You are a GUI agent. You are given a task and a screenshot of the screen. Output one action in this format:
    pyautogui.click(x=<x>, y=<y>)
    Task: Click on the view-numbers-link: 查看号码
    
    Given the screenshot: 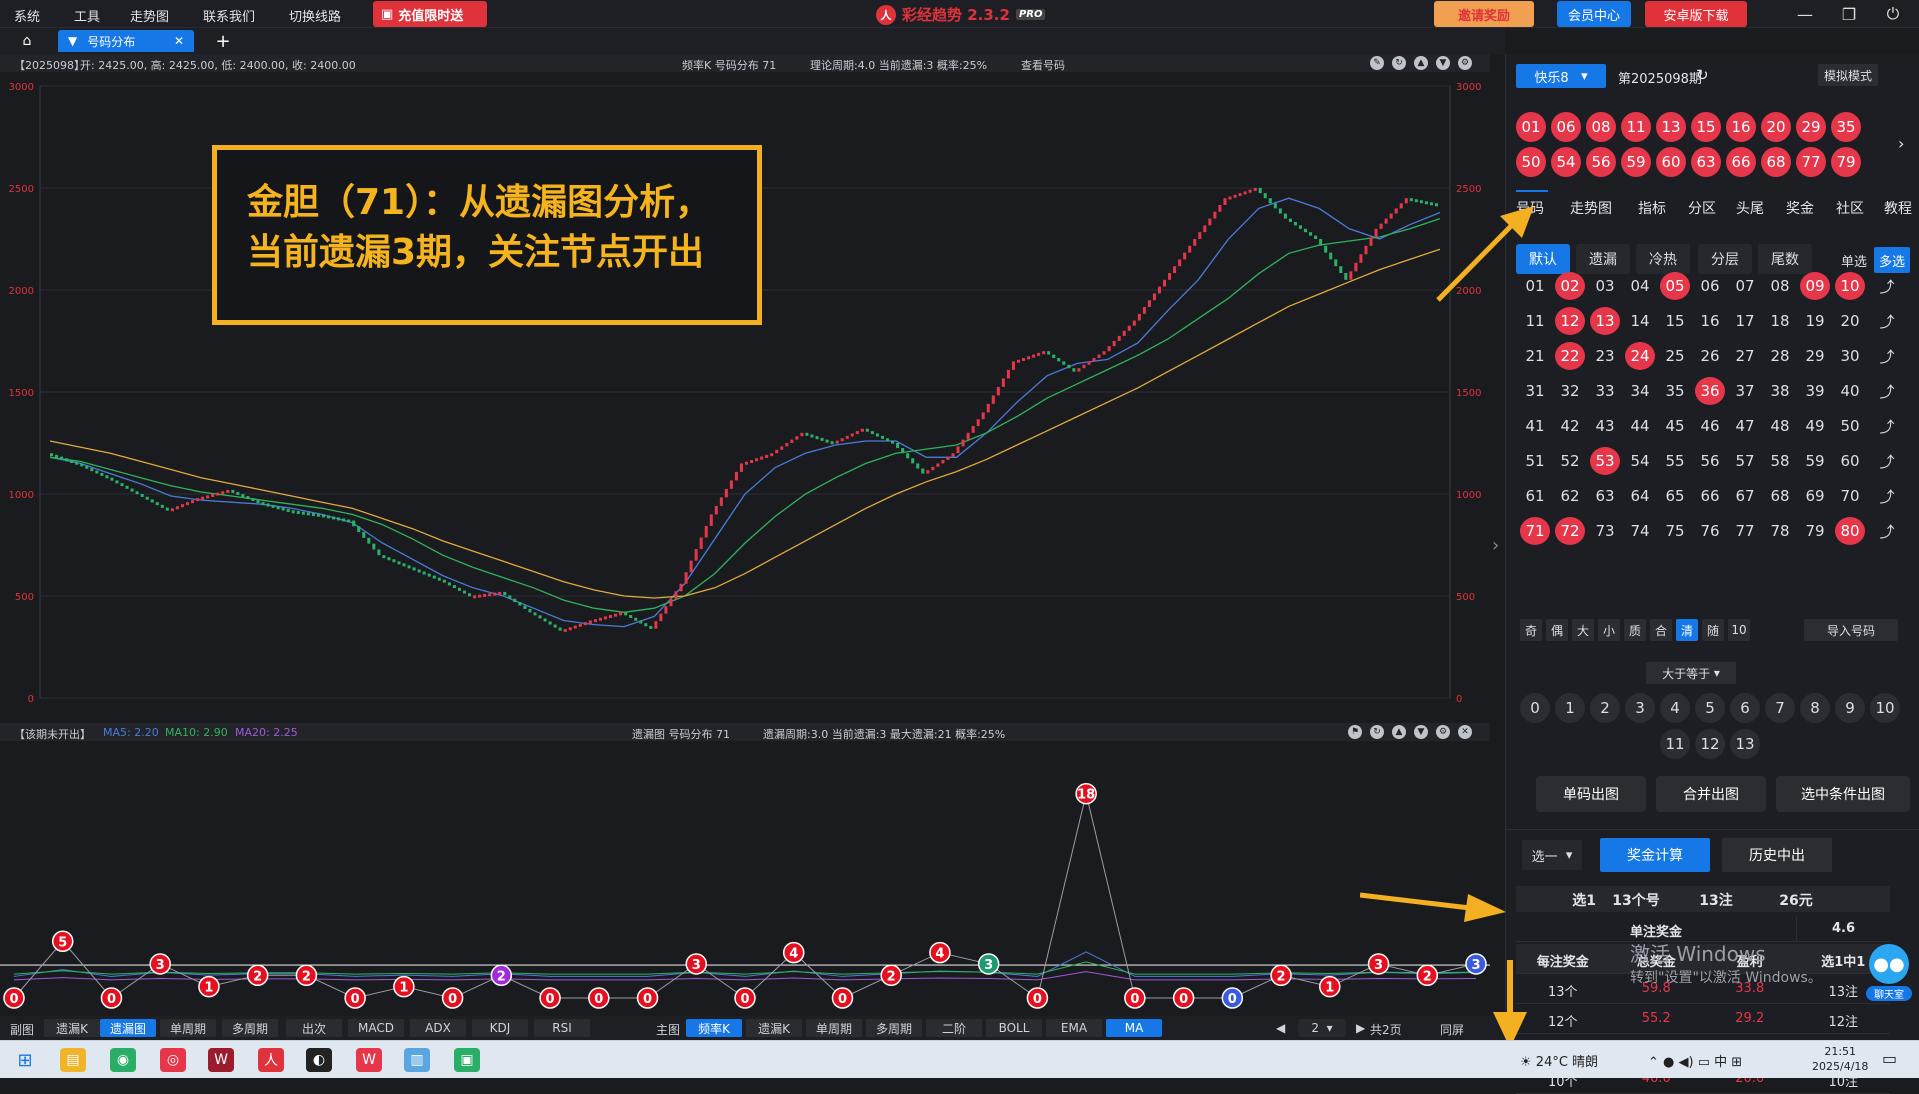 What is the action you would take?
    pyautogui.click(x=1043, y=65)
    